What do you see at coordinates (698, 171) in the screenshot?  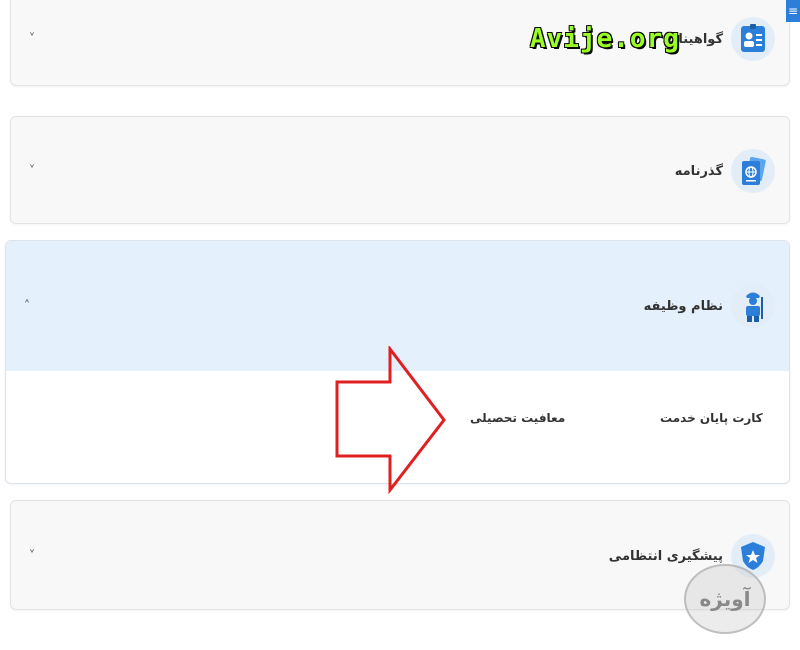 I see `accordion-title-passport: گذرنامه` at bounding box center [698, 171].